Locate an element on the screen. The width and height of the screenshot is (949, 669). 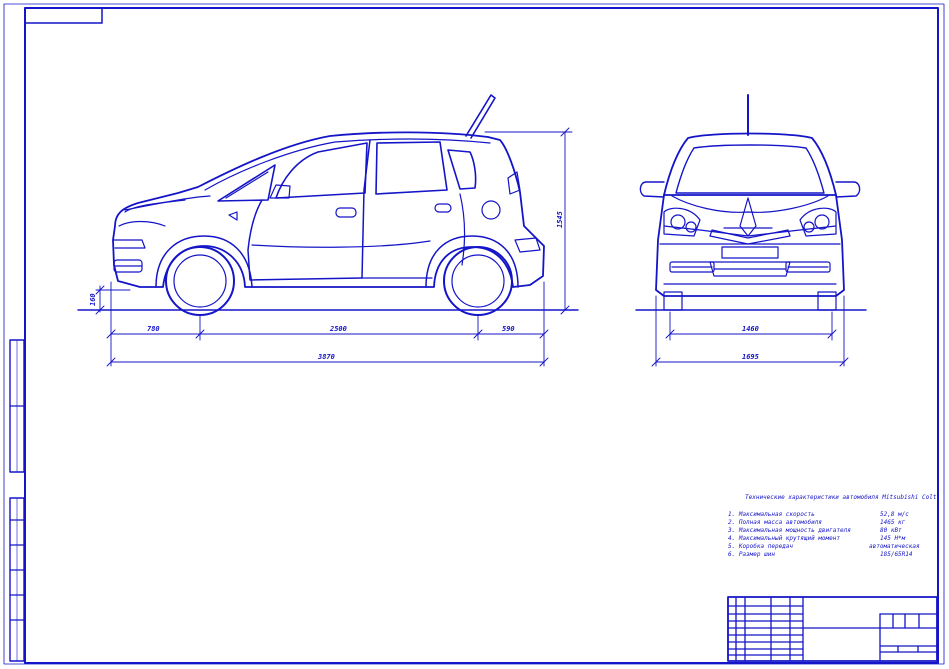
svg-text:3. Максимальная мощность двига: 3. Максимальная мощность двигателя is located at coordinates (789, 530).